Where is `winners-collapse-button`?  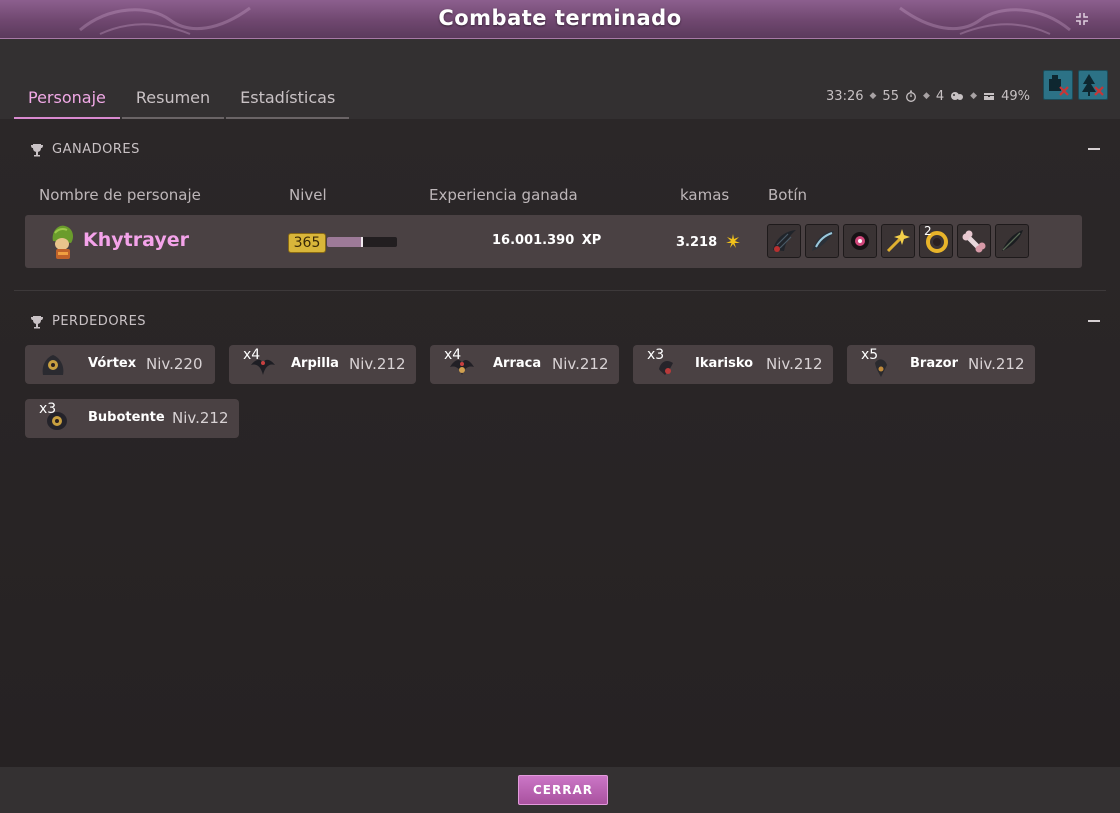
winners-collapse-button is located at coordinates (1094, 149).